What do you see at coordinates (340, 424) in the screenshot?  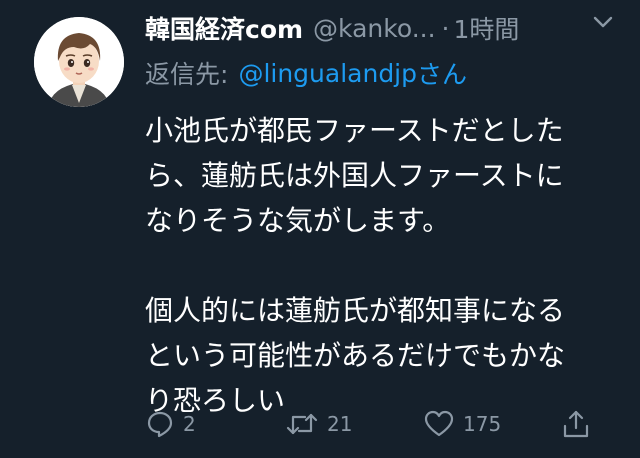 I see `retweet-count: 21` at bounding box center [340, 424].